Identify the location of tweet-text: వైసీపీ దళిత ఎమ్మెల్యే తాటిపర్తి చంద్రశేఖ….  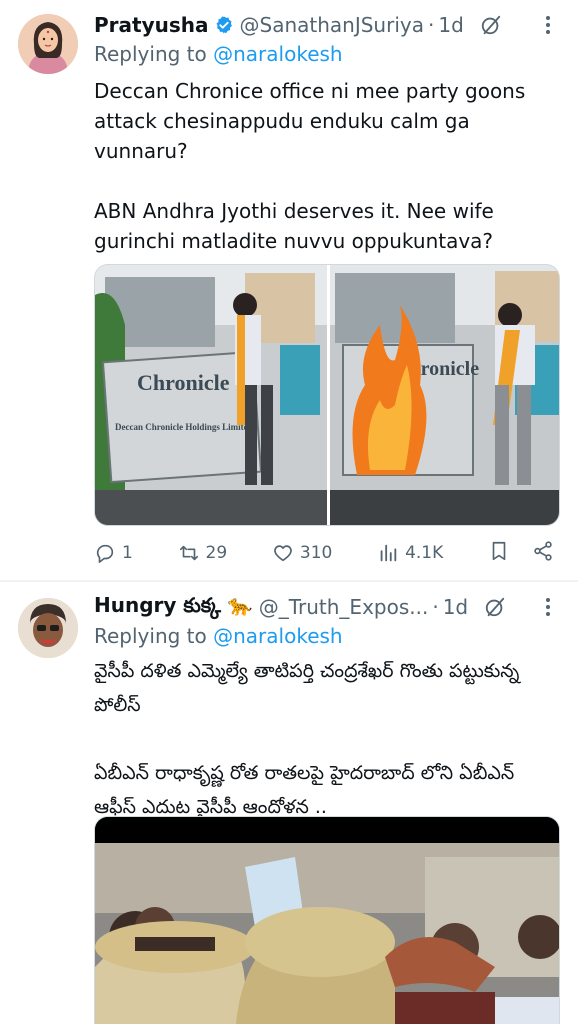
(307, 739).